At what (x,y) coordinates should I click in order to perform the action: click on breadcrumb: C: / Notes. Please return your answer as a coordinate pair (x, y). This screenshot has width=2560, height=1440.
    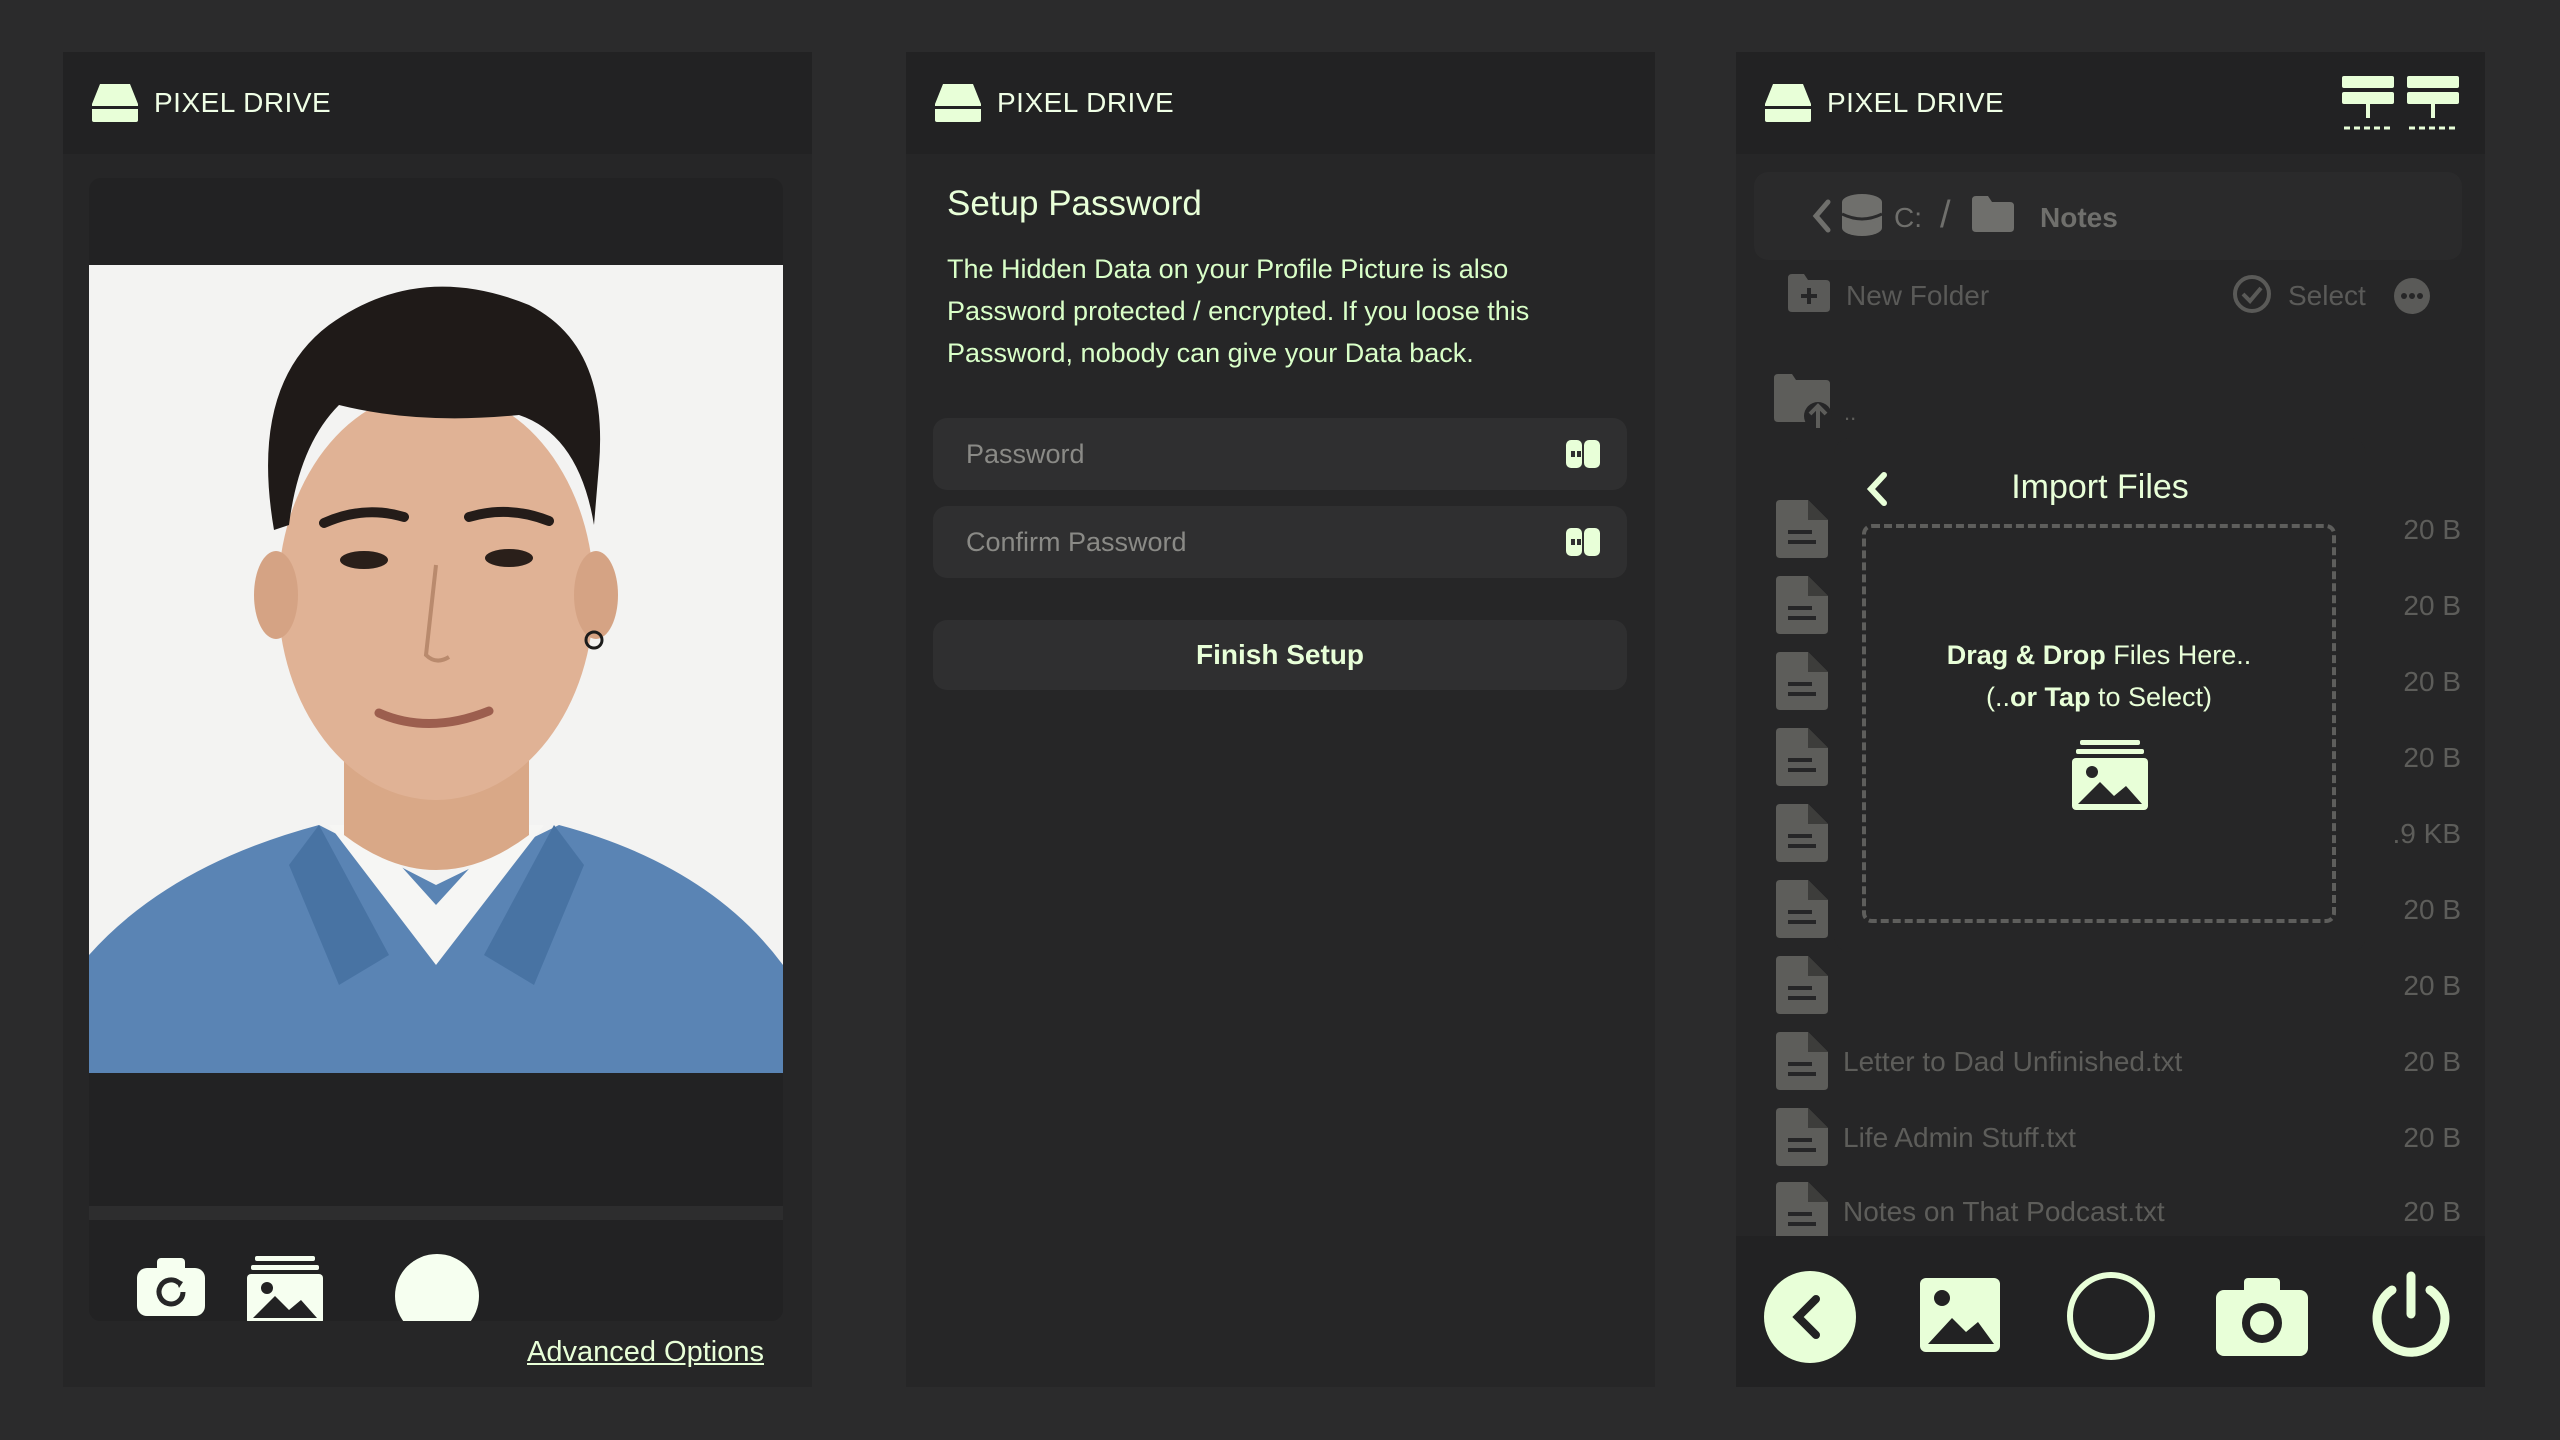
    Looking at the image, I should click on (2108, 216).